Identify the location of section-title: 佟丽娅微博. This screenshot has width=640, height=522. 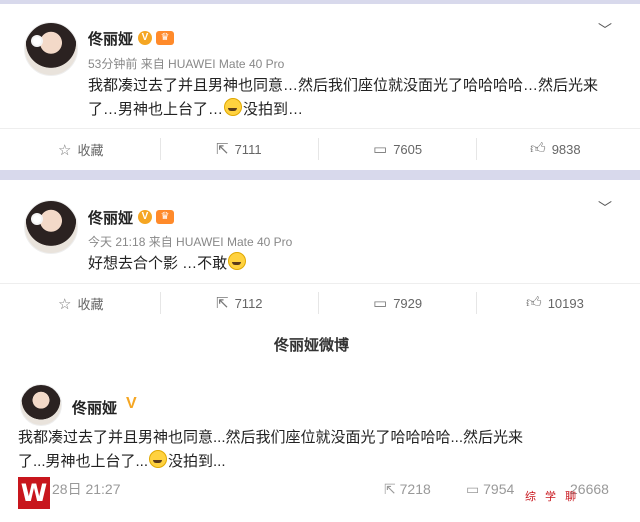
(312, 345).